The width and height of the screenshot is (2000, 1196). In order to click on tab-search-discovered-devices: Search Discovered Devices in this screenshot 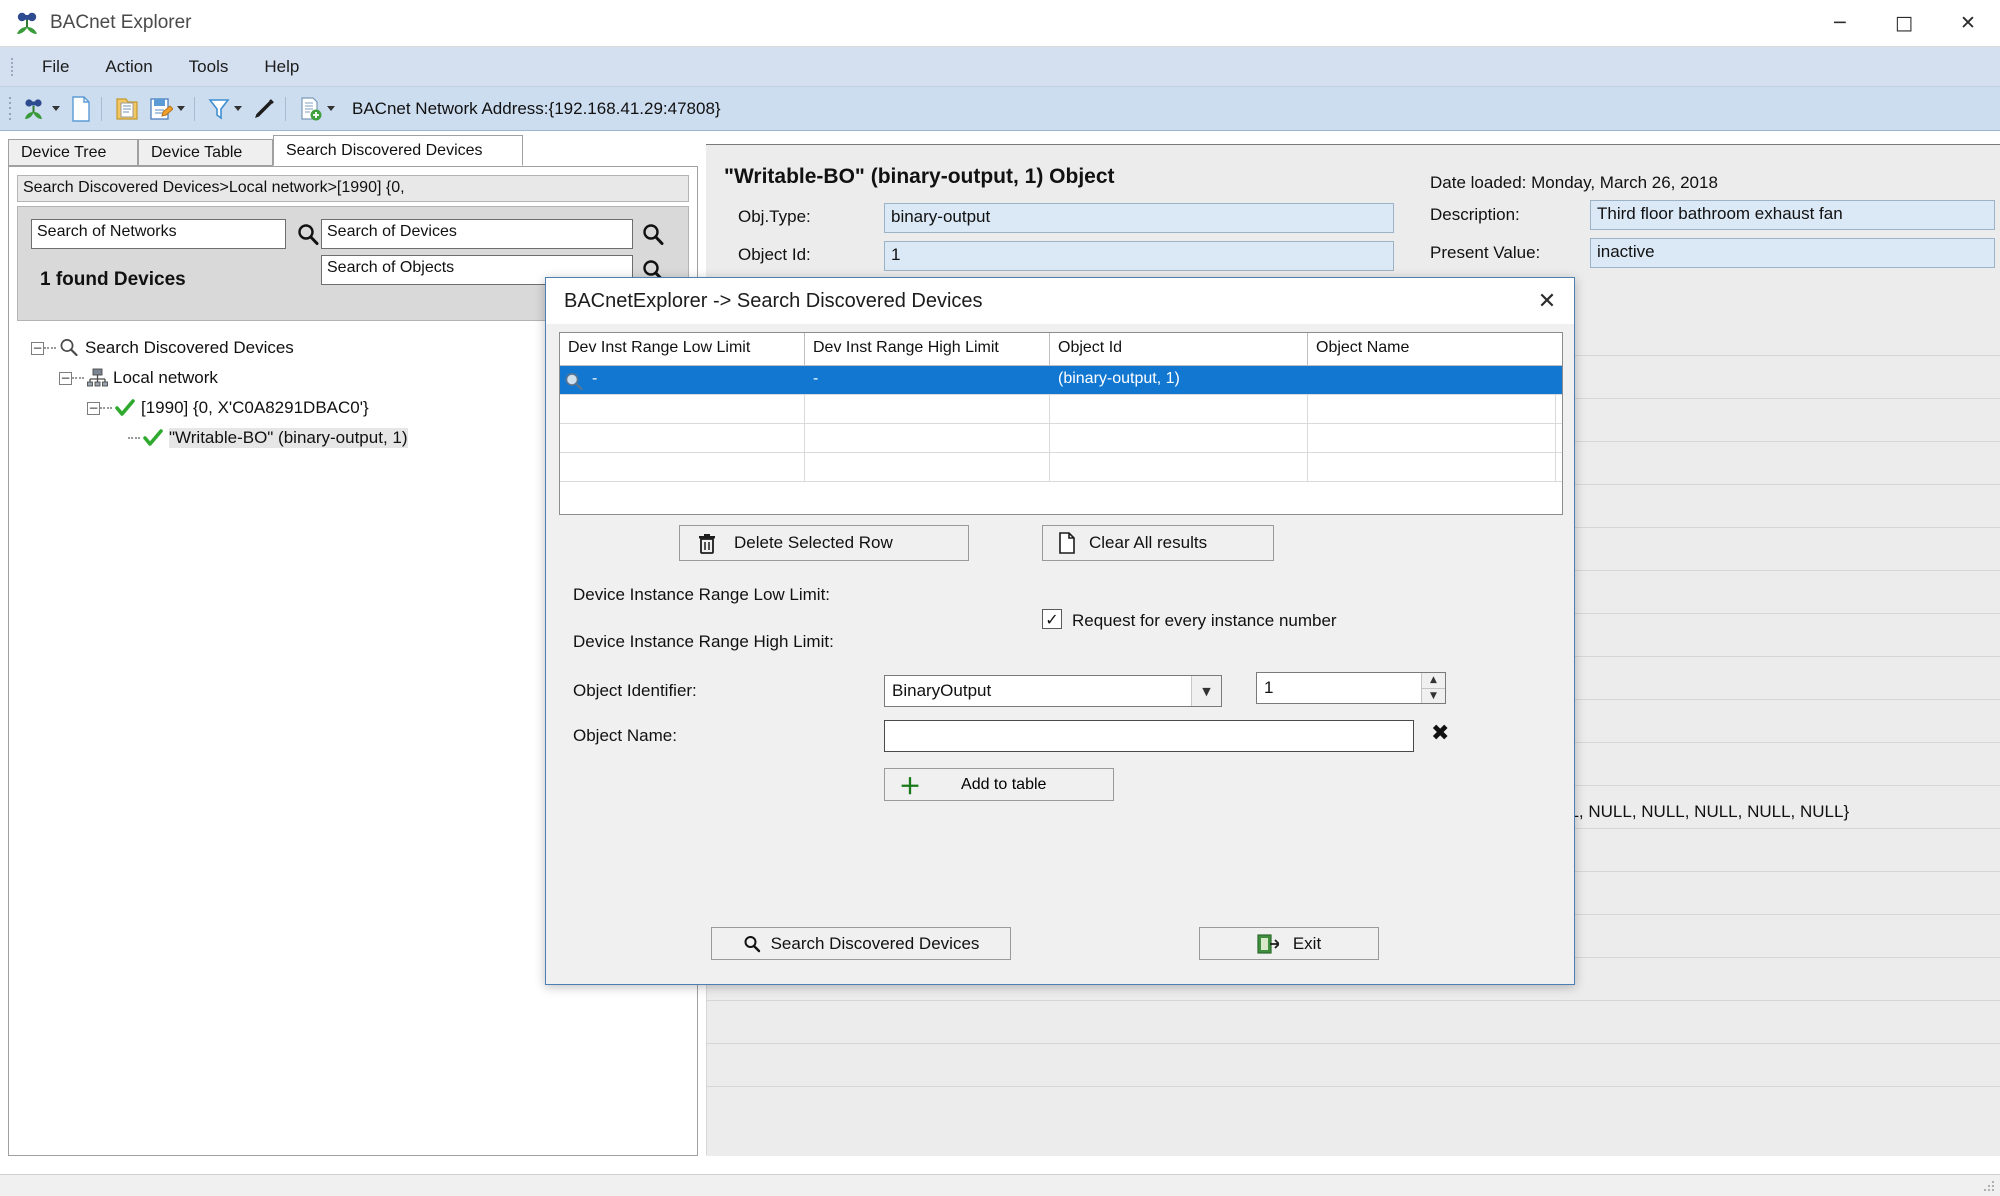, I will do `click(398, 150)`.